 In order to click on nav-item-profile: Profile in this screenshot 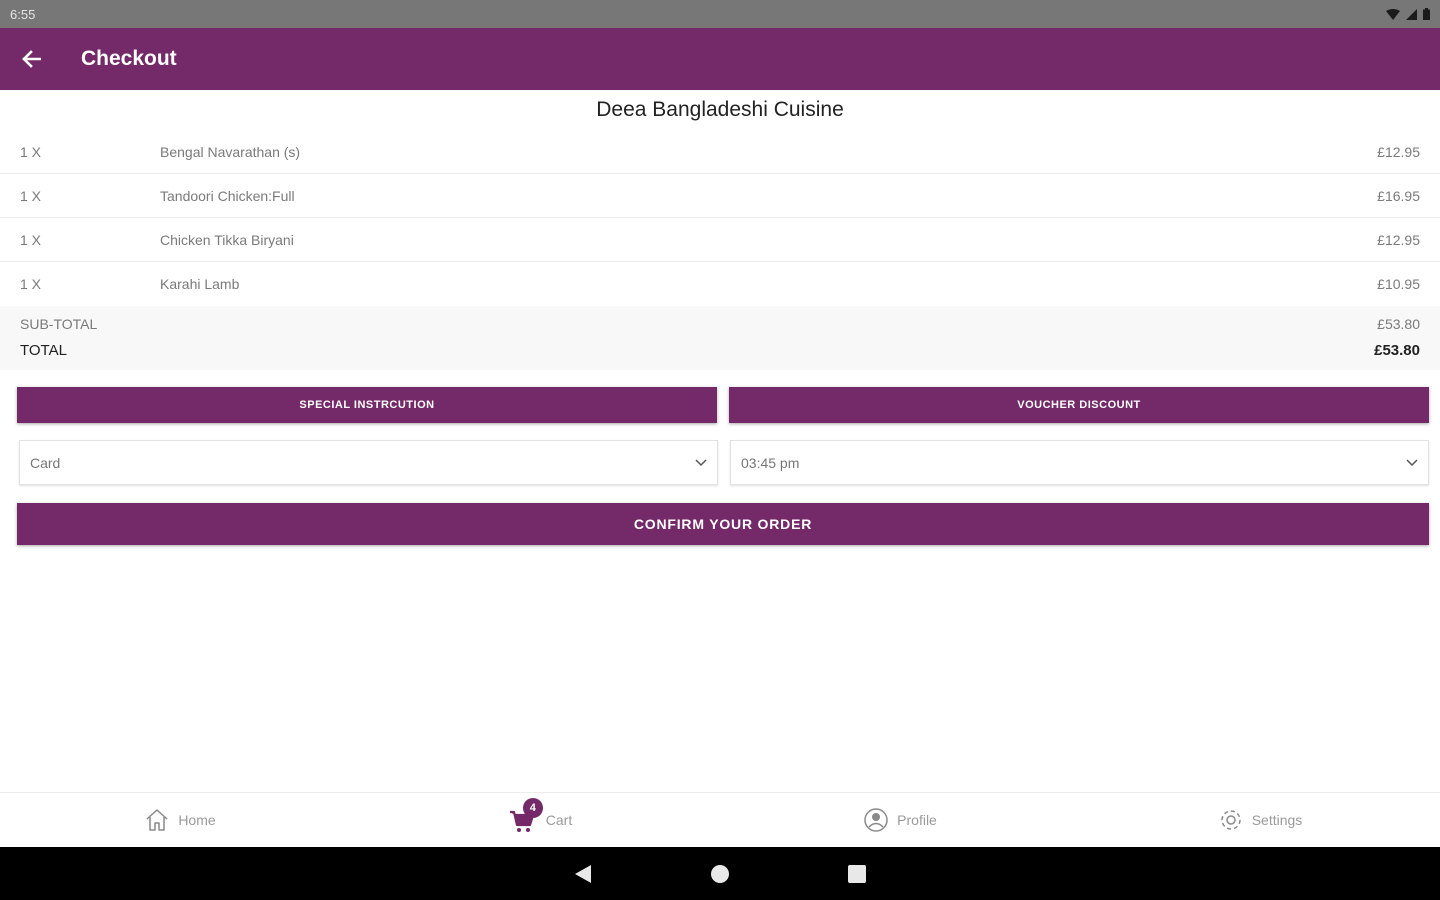, I will do `click(900, 820)`.